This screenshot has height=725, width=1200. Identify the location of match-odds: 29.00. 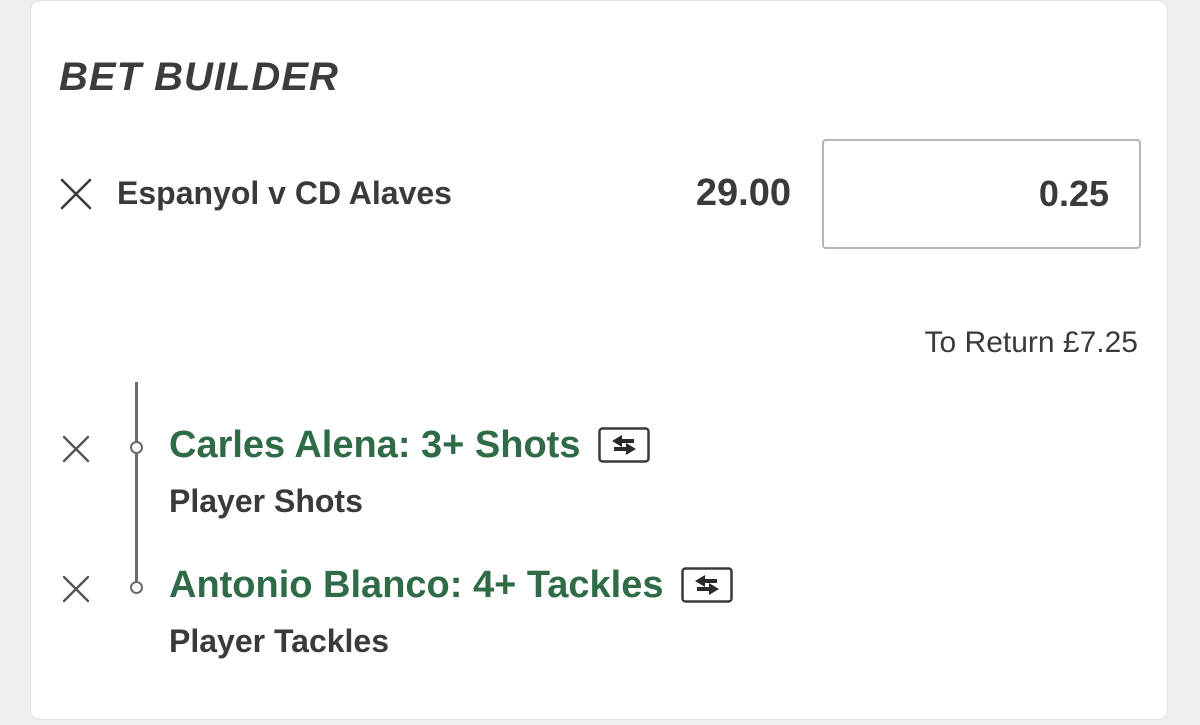
(743, 193).